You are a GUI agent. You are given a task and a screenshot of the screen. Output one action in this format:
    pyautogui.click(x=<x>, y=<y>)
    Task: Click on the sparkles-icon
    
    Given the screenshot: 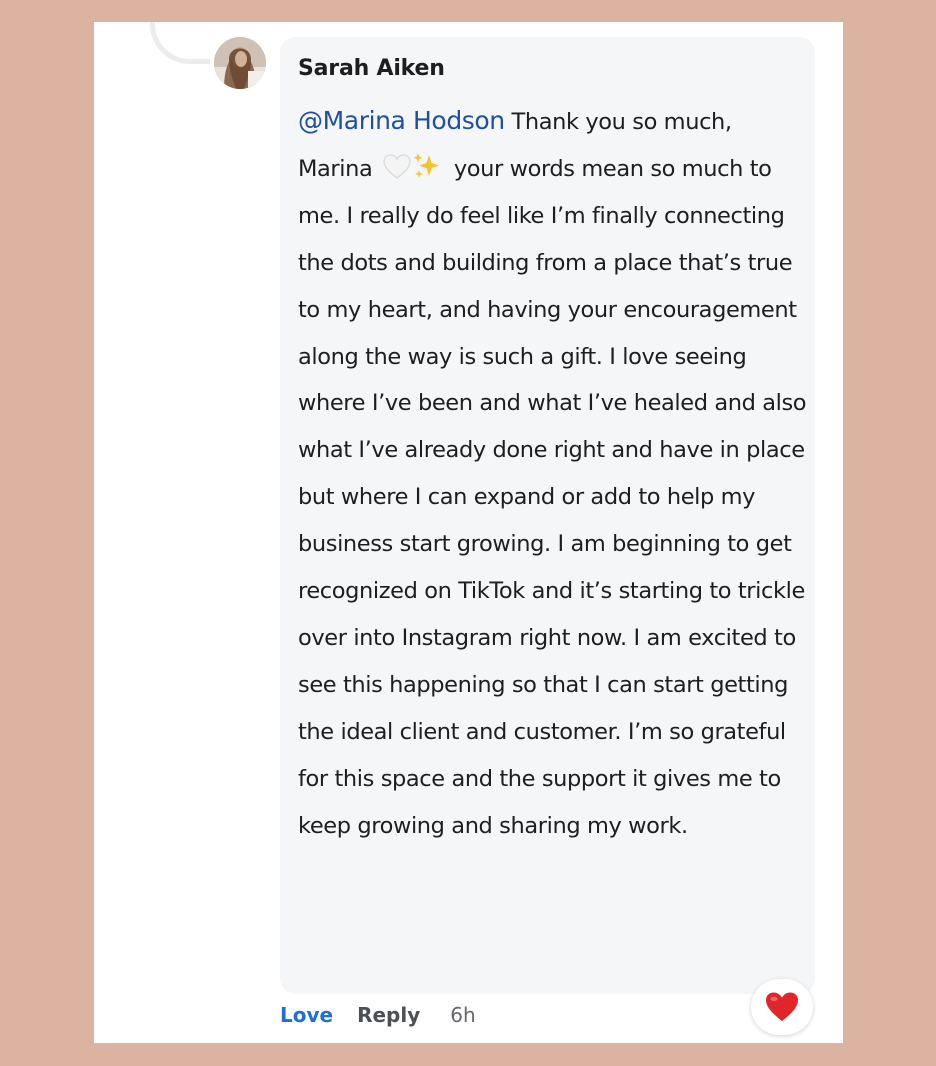 What is the action you would take?
    pyautogui.click(x=427, y=166)
    